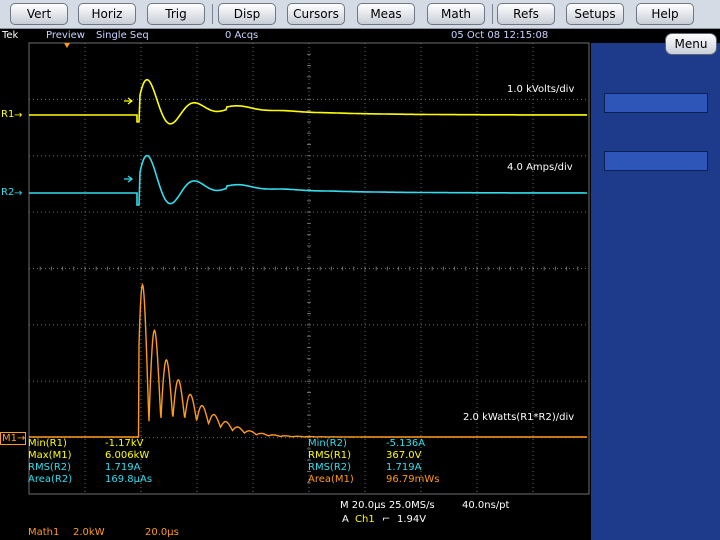 The width and height of the screenshot is (720, 540). What do you see at coordinates (308, 180) in the screenshot?
I see `r2-waveform` at bounding box center [308, 180].